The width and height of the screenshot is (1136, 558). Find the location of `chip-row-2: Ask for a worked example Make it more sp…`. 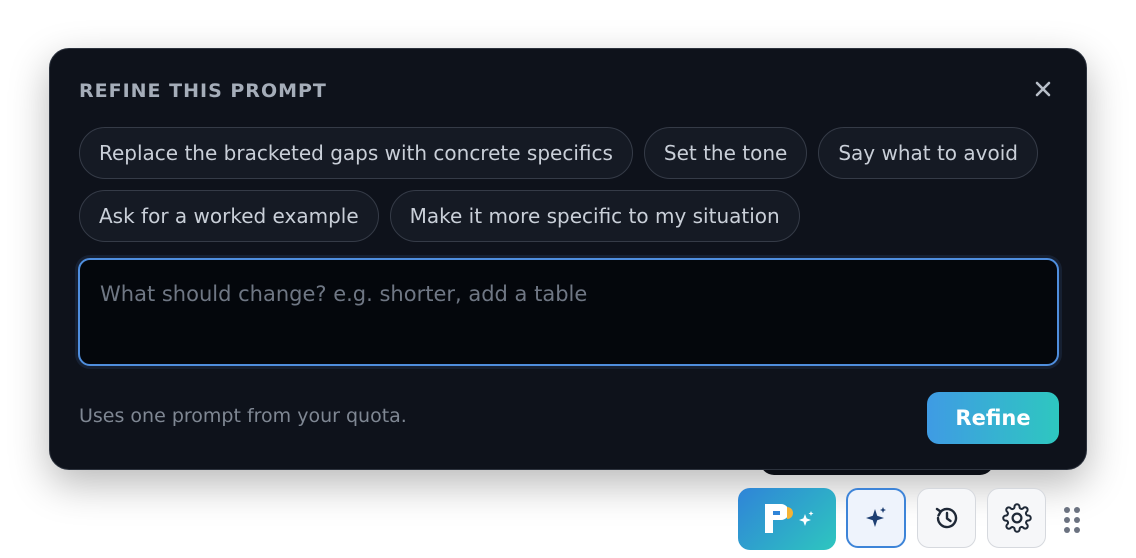

chip-row-2: Ask for a worked example Make it more sp… is located at coordinates (569, 216).